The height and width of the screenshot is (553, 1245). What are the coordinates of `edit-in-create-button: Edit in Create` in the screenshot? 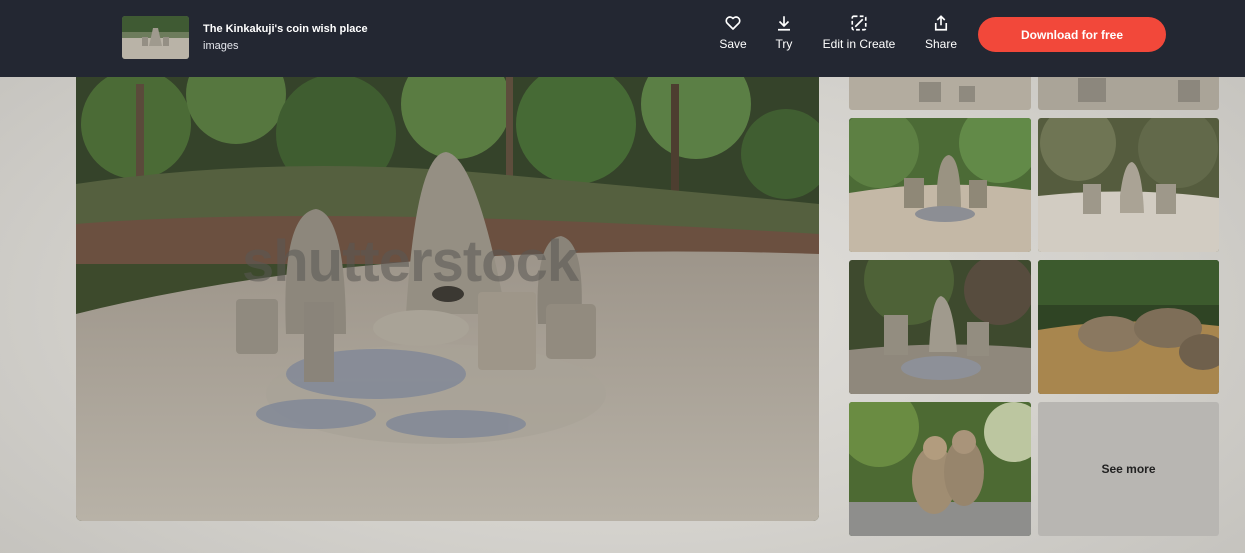 It's located at (859, 35).